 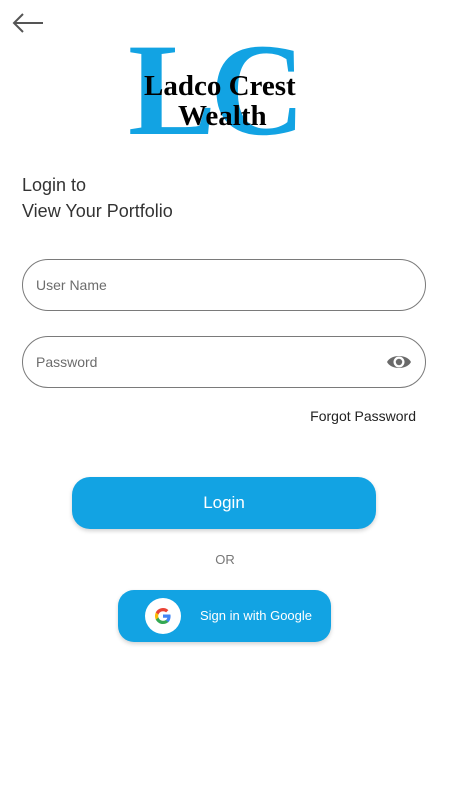 What do you see at coordinates (201, 285) in the screenshot?
I see `username-input` at bounding box center [201, 285].